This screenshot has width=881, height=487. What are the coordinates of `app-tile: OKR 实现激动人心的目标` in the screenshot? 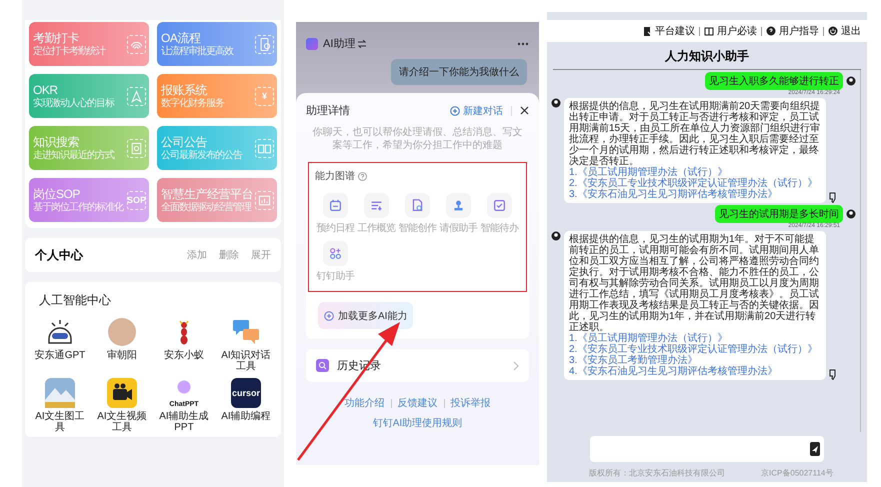 It's located at (89, 96).